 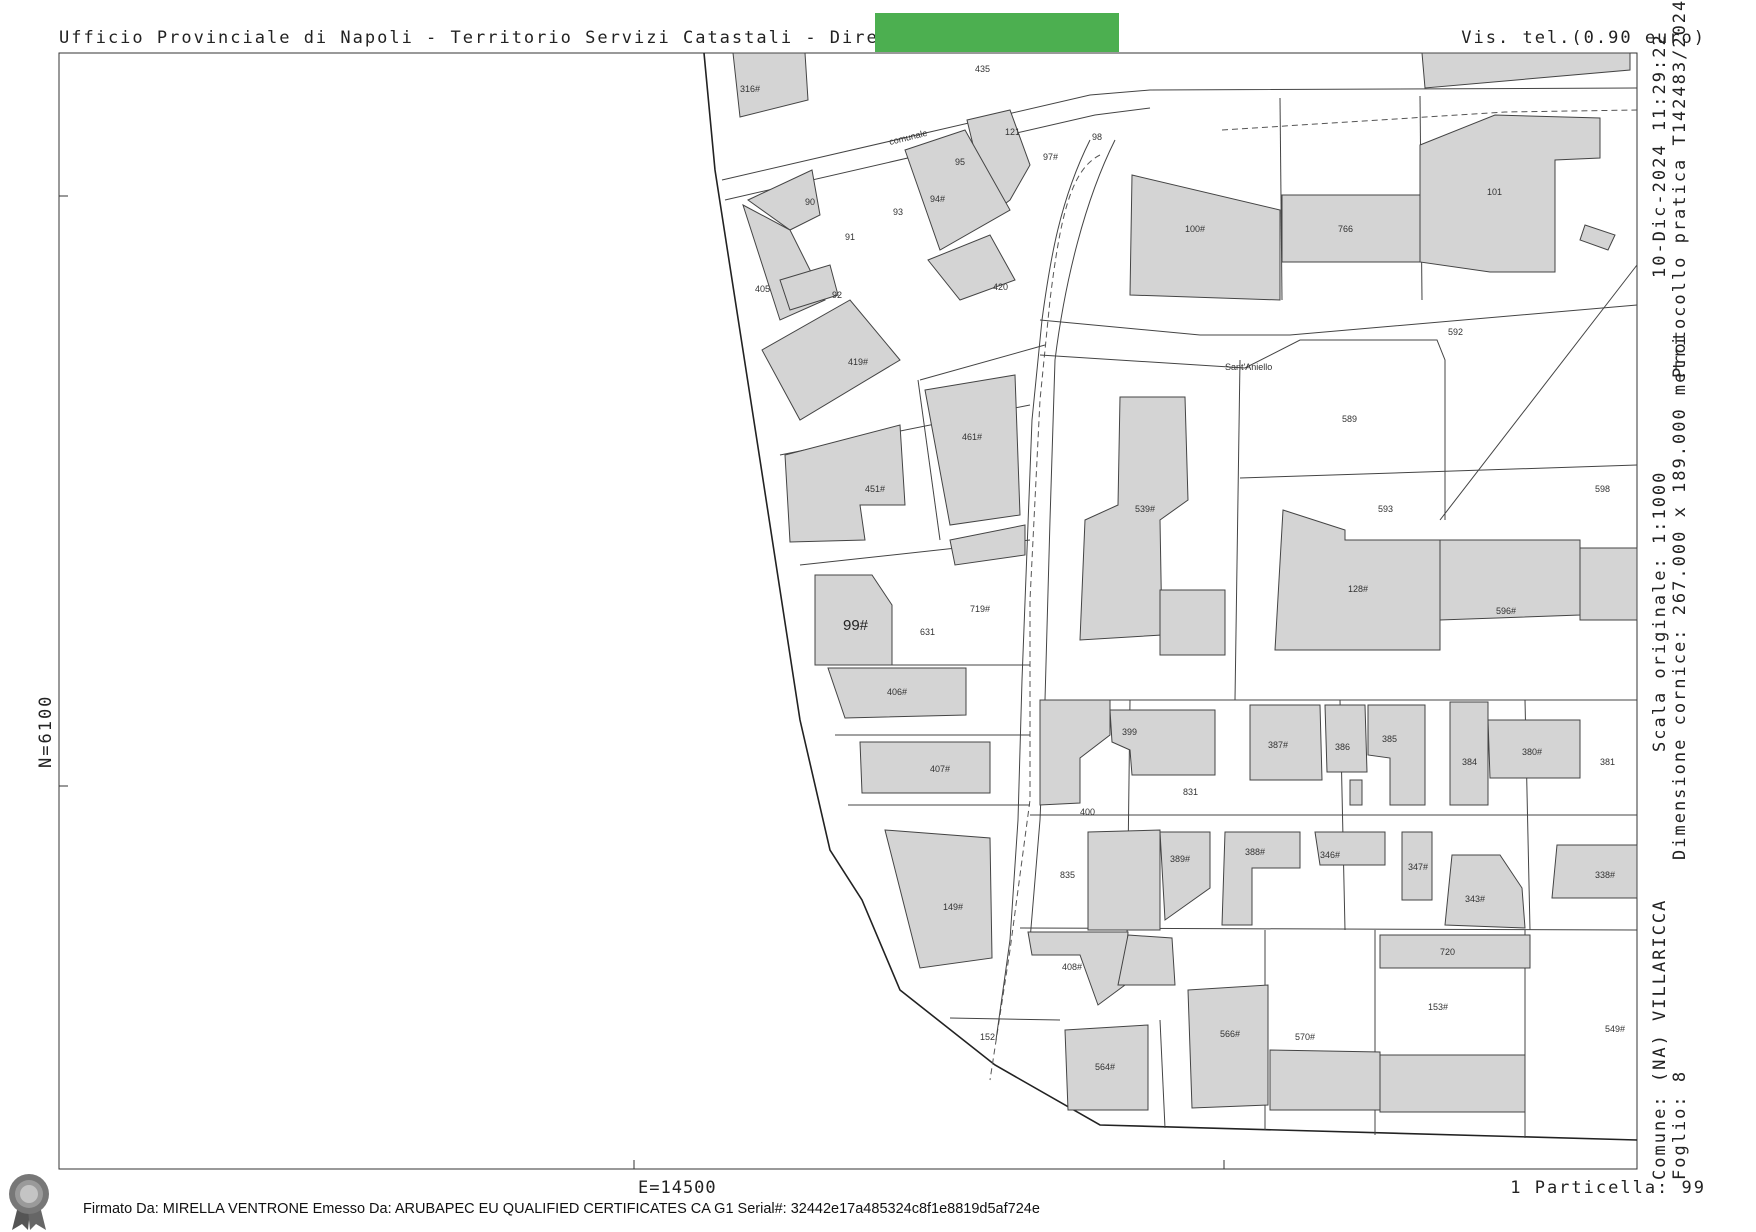 I want to click on parcel-label: 720, so click(x=1447, y=952).